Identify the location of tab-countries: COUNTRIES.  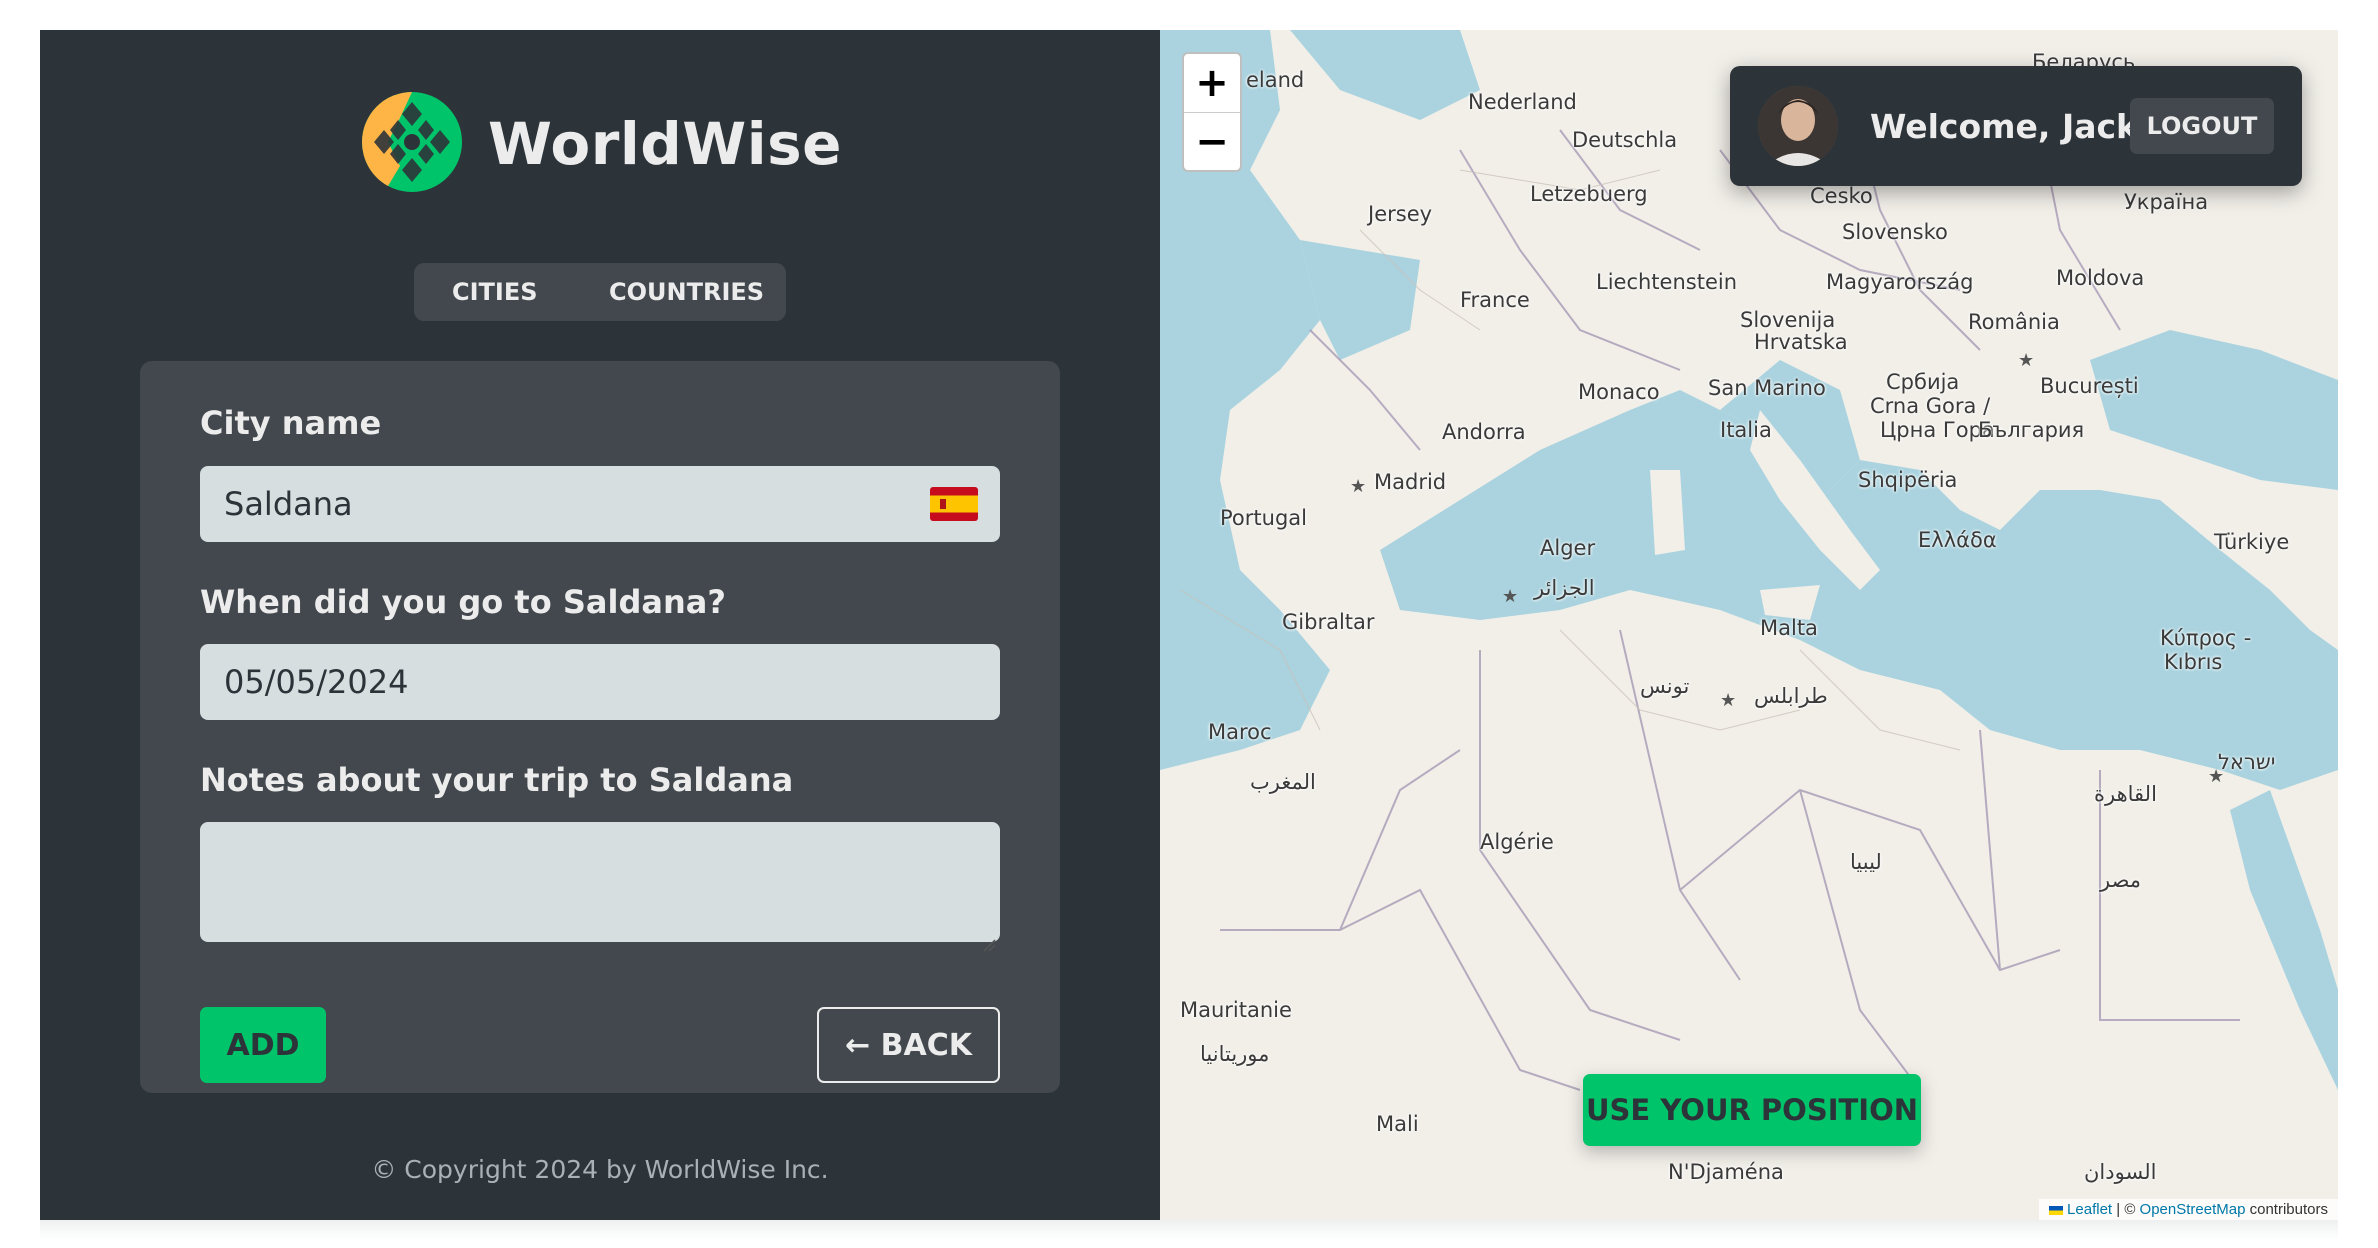
(686, 292).